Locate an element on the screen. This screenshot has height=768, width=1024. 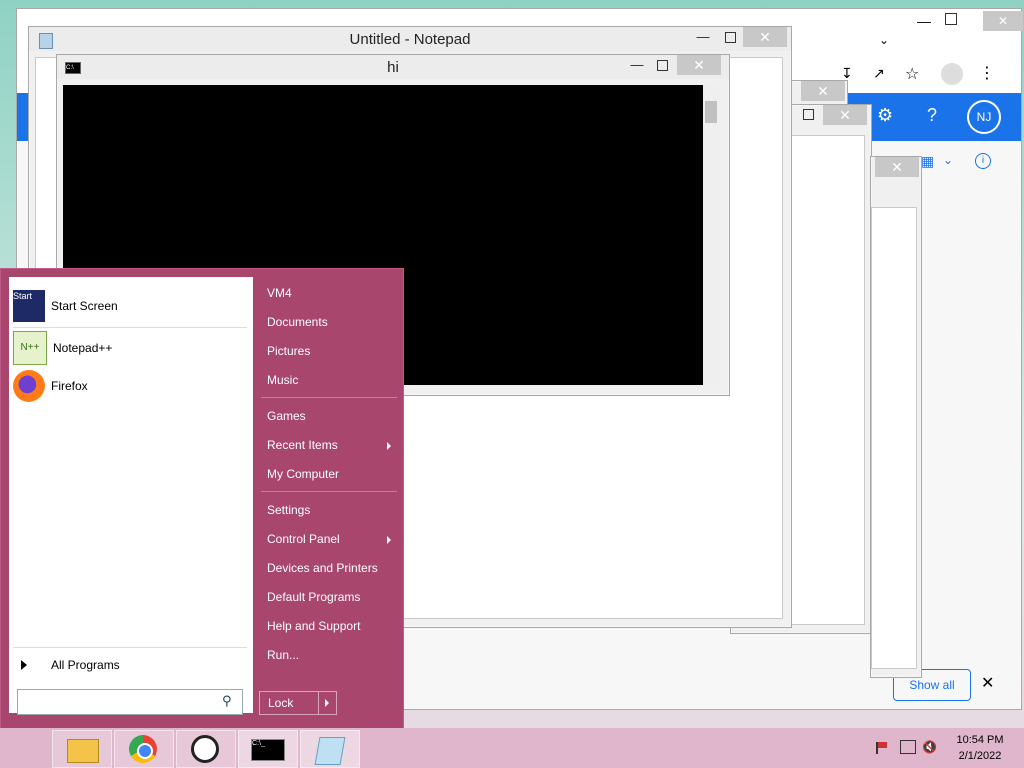
link-my-computer: My Computer is located at coordinates (303, 474).